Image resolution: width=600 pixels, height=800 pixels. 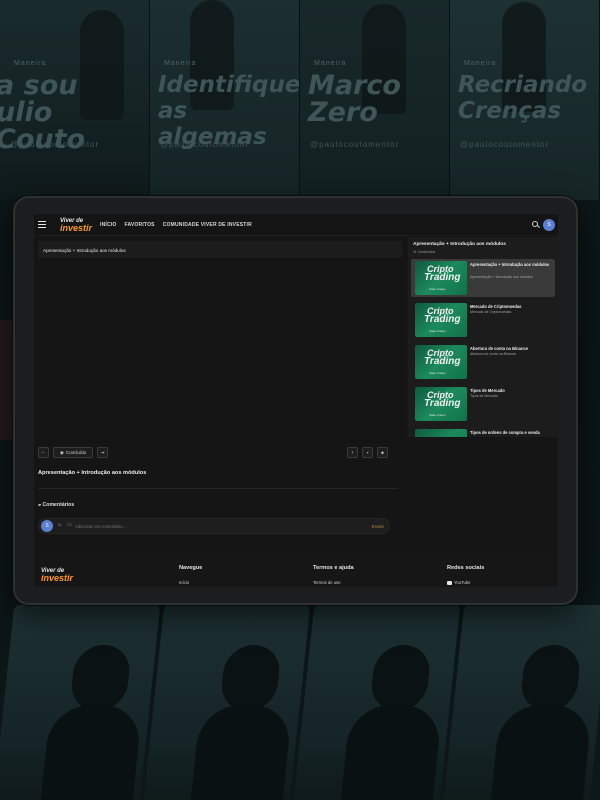 What do you see at coordinates (59, 525) in the screenshot?
I see `emoji-icon: ☺` at bounding box center [59, 525].